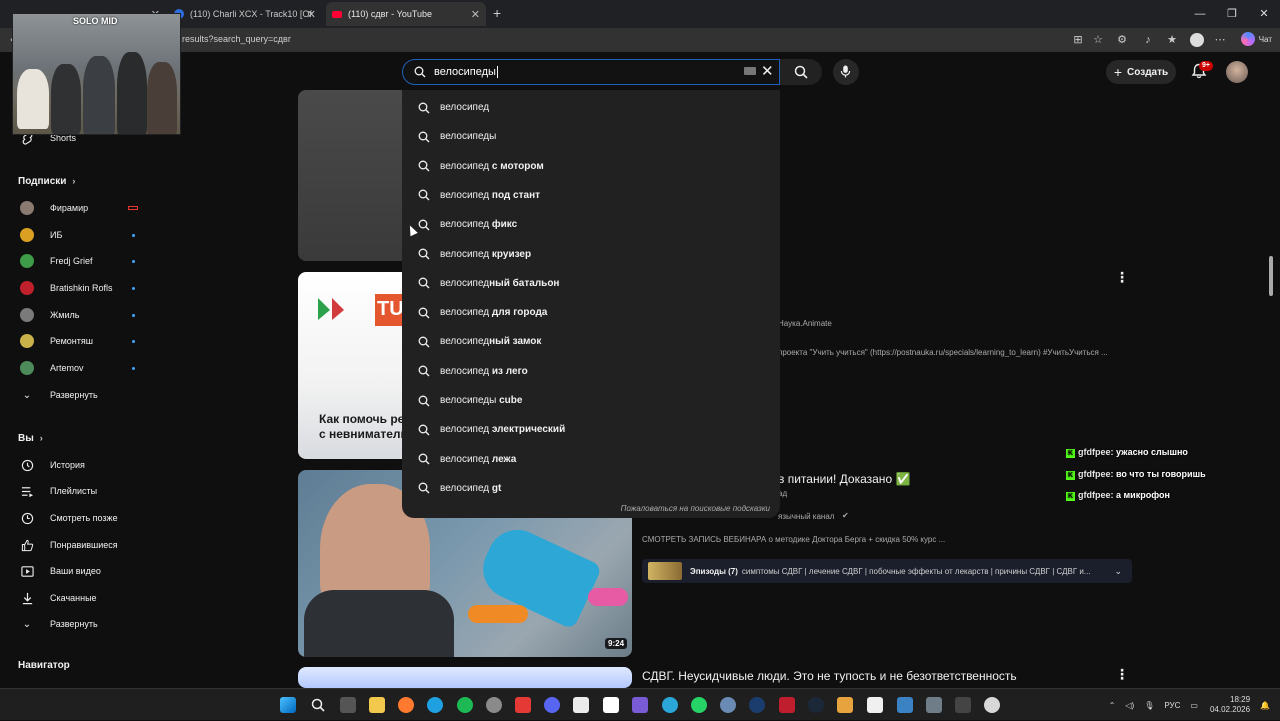  What do you see at coordinates (591, 195) in the screenshot?
I see `search-suggestion-item: велосипед под стант` at bounding box center [591, 195].